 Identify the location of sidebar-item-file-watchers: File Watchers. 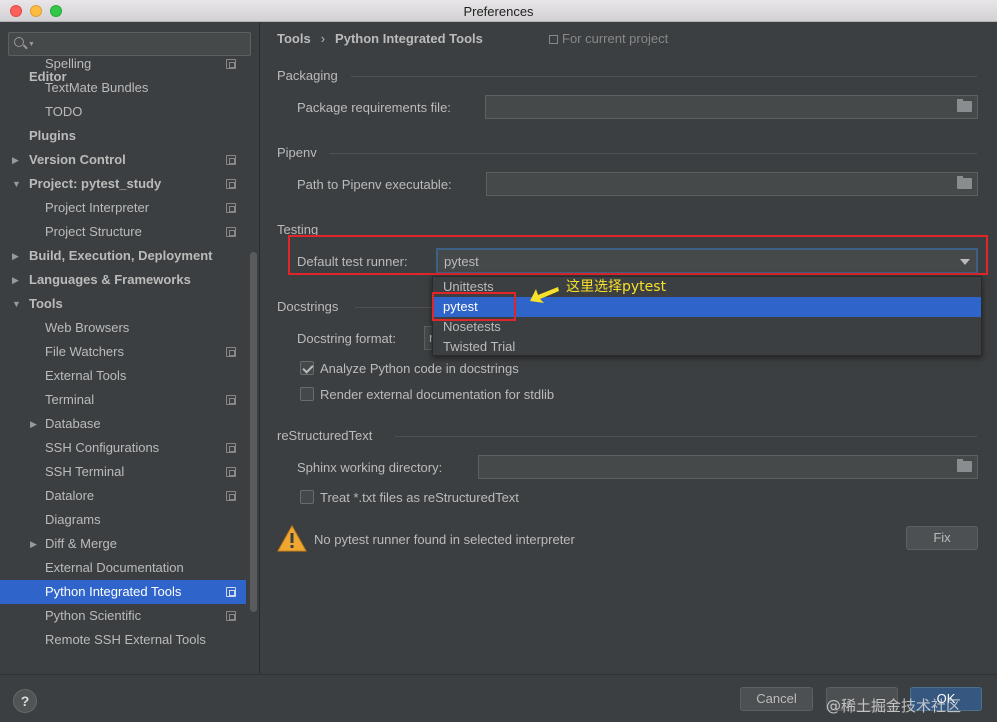
(123, 352).